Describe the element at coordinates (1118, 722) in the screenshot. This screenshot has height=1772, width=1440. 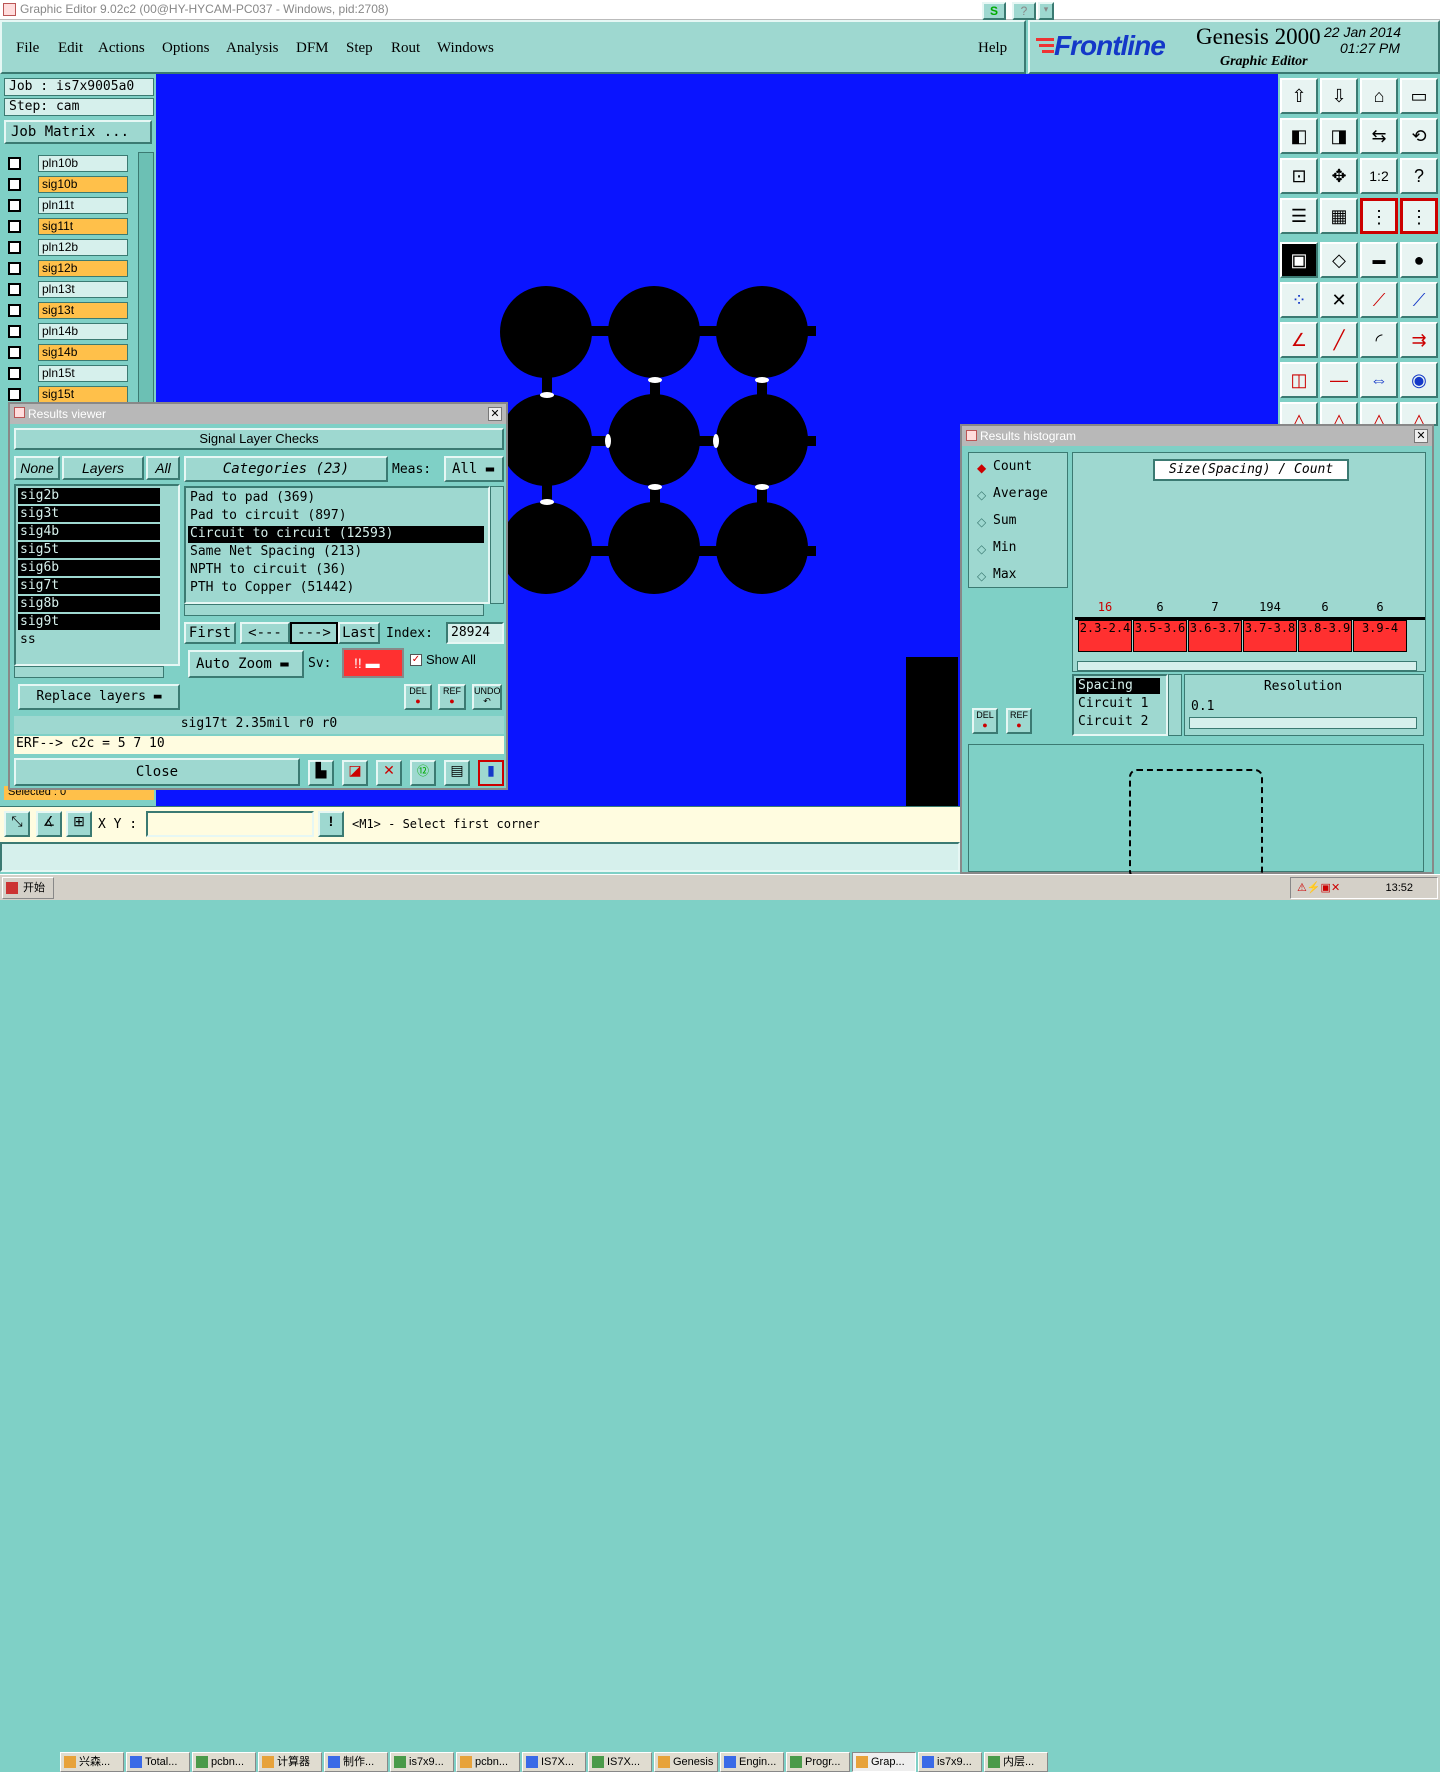
I see `spacing-item: Circuit 2` at that location.